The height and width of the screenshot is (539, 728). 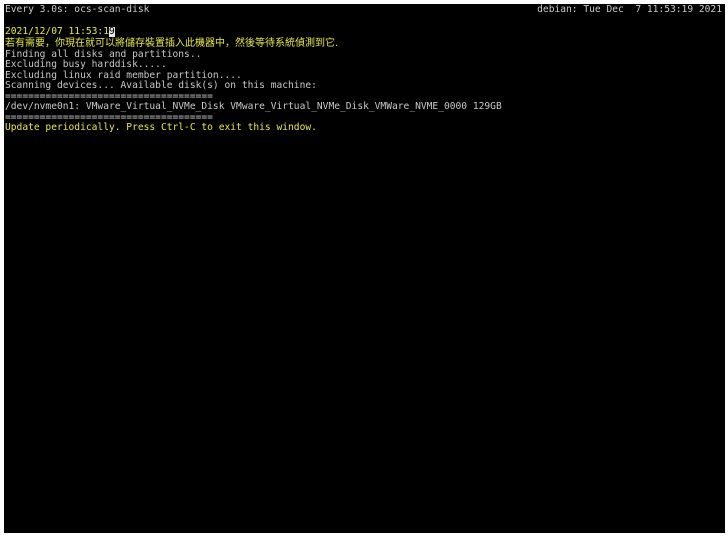 What do you see at coordinates (111, 31) in the screenshot?
I see `text-cursor: 9` at bounding box center [111, 31].